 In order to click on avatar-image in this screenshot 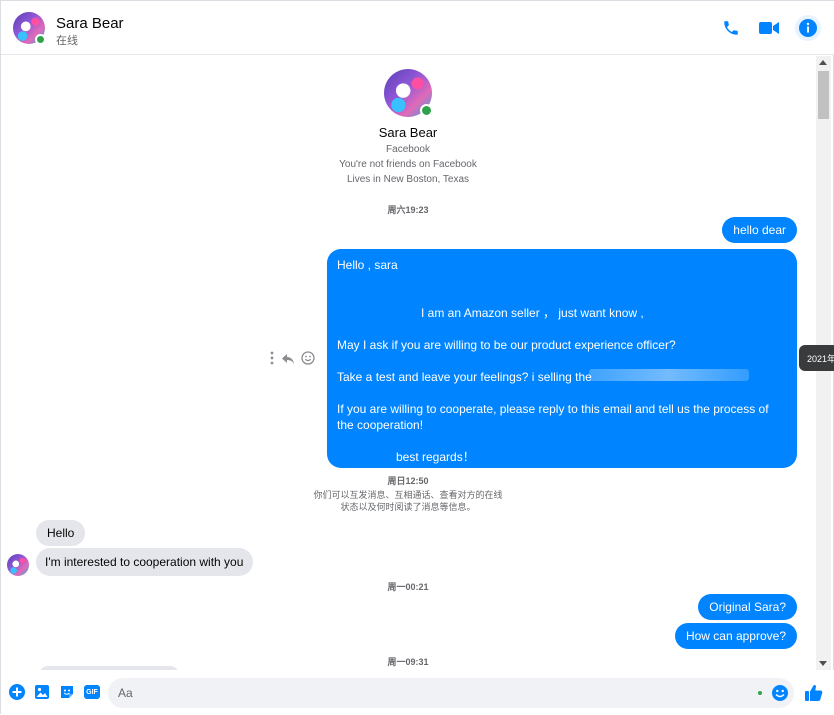, I will do `click(18, 565)`.